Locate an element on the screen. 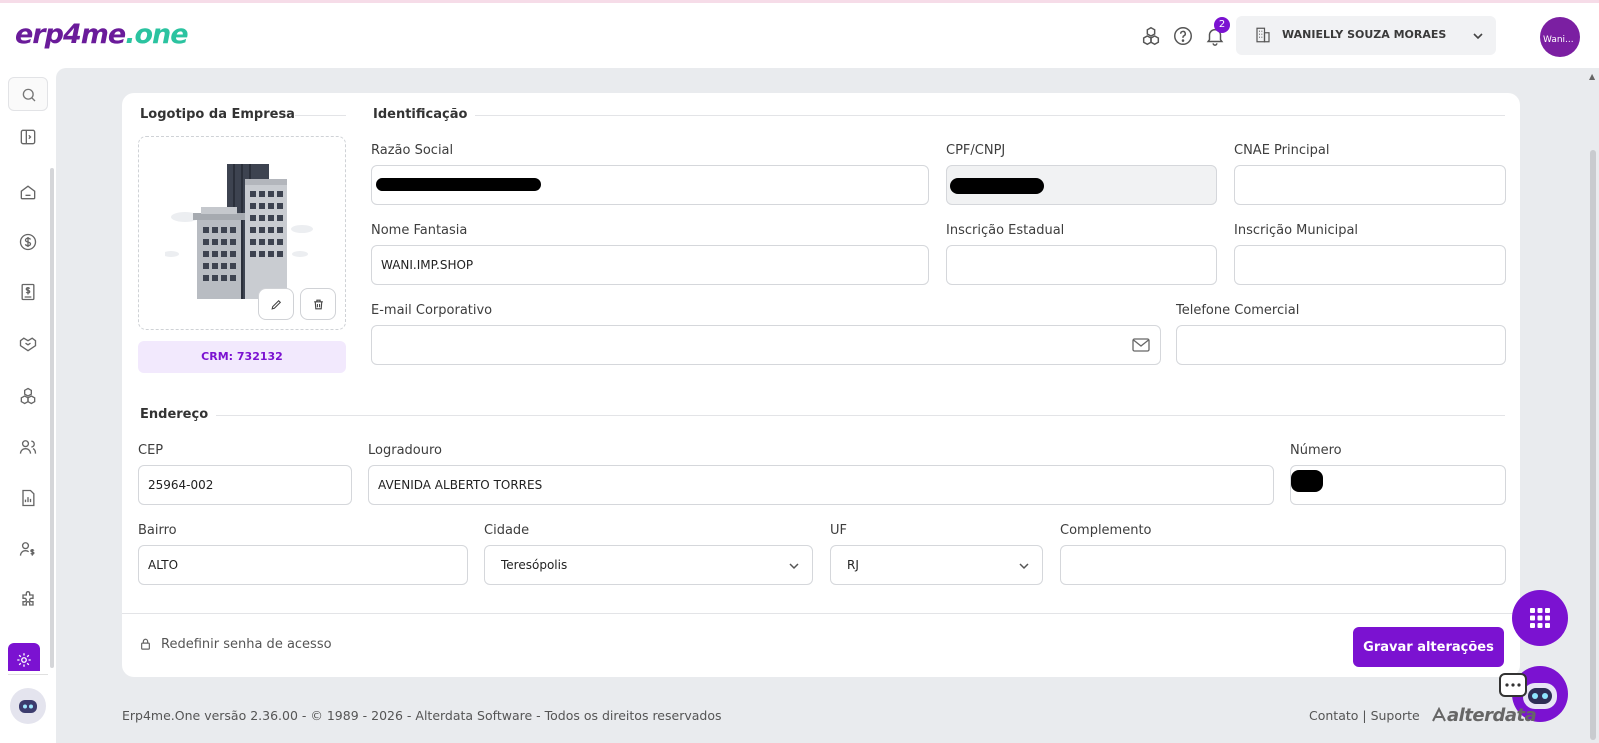 Image resolution: width=1599 pixels, height=743 pixels. invoice-icon is located at coordinates (28, 292).